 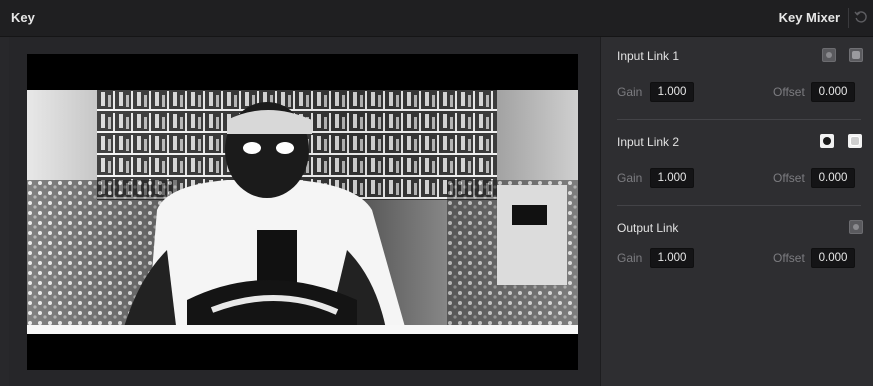 I want to click on offset-input-1: 0.000, so click(x=833, y=92).